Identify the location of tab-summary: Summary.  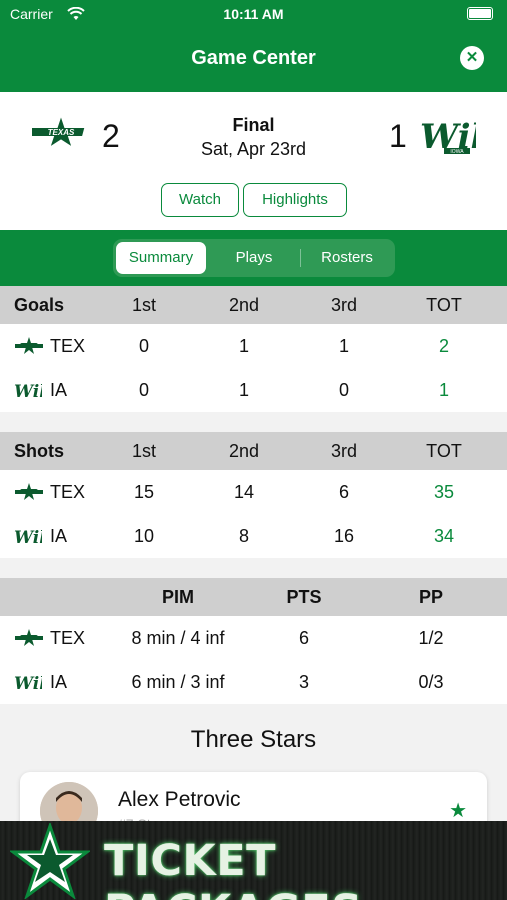
(161, 258).